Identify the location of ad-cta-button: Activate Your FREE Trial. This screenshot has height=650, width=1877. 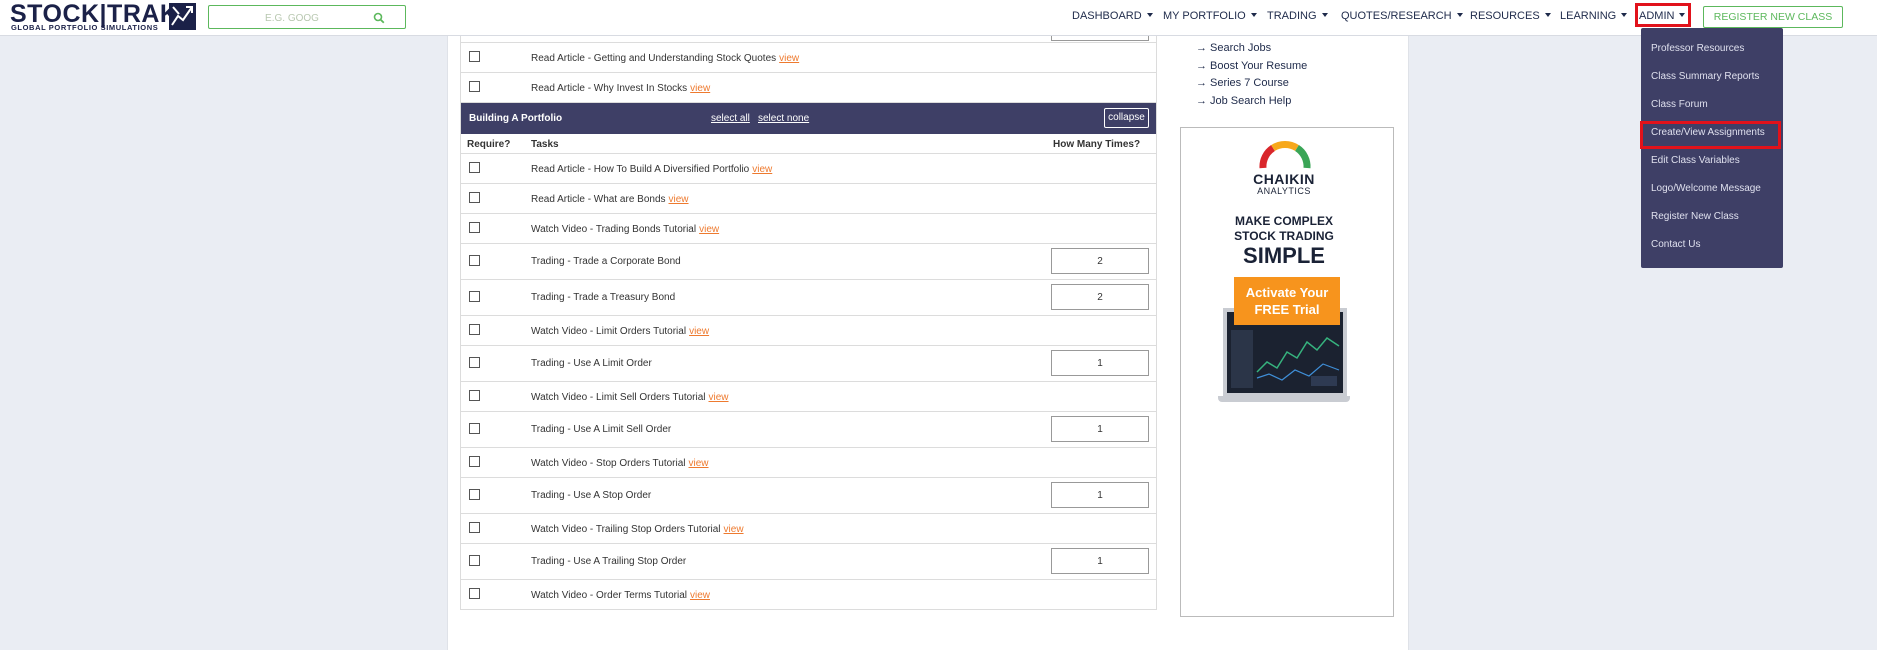
(1287, 301).